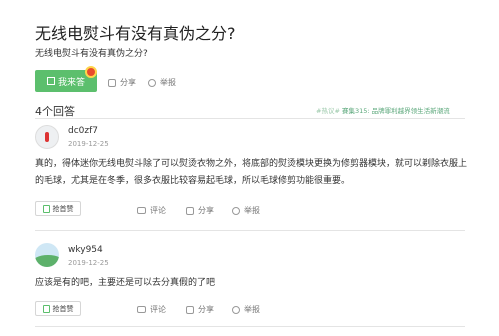 The width and height of the screenshot is (499, 336). What do you see at coordinates (71, 82) in the screenshot?
I see `answer-button-label: 我来答` at bounding box center [71, 82].